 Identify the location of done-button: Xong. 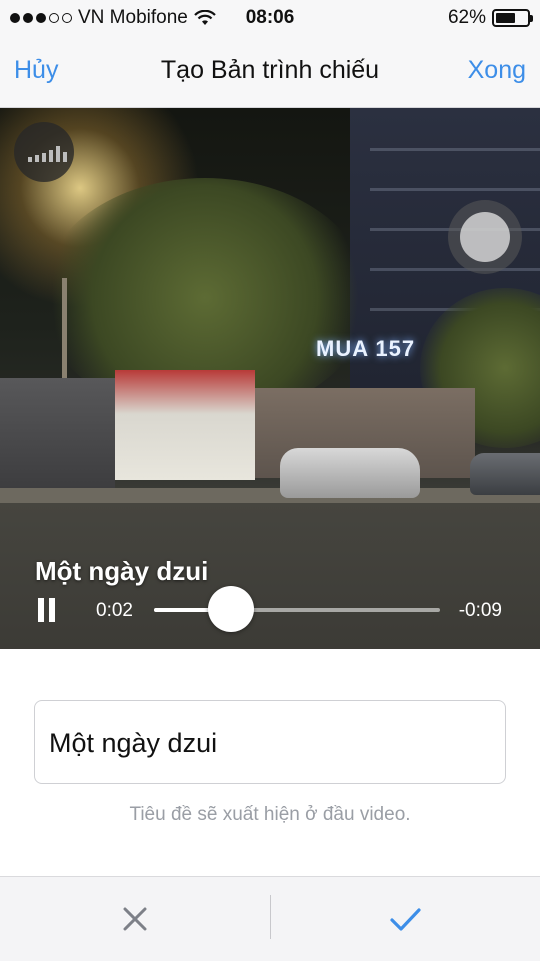
(497, 70).